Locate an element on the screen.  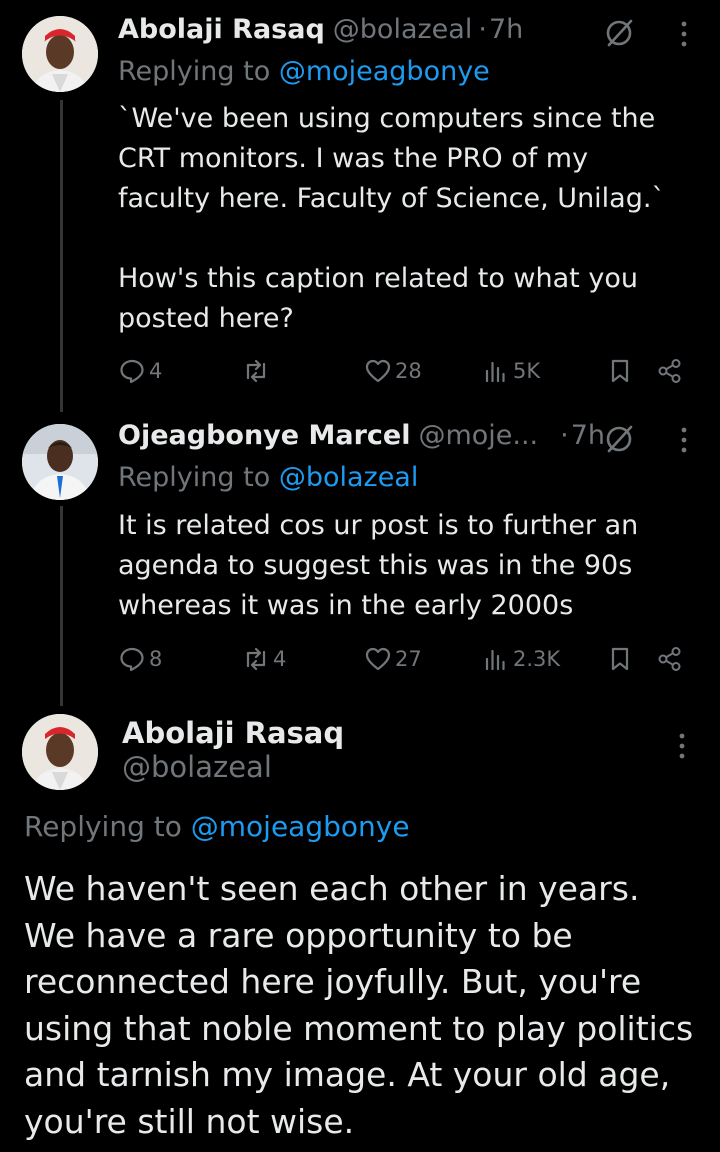
repost-button: 4 is located at coordinates (264, 659).